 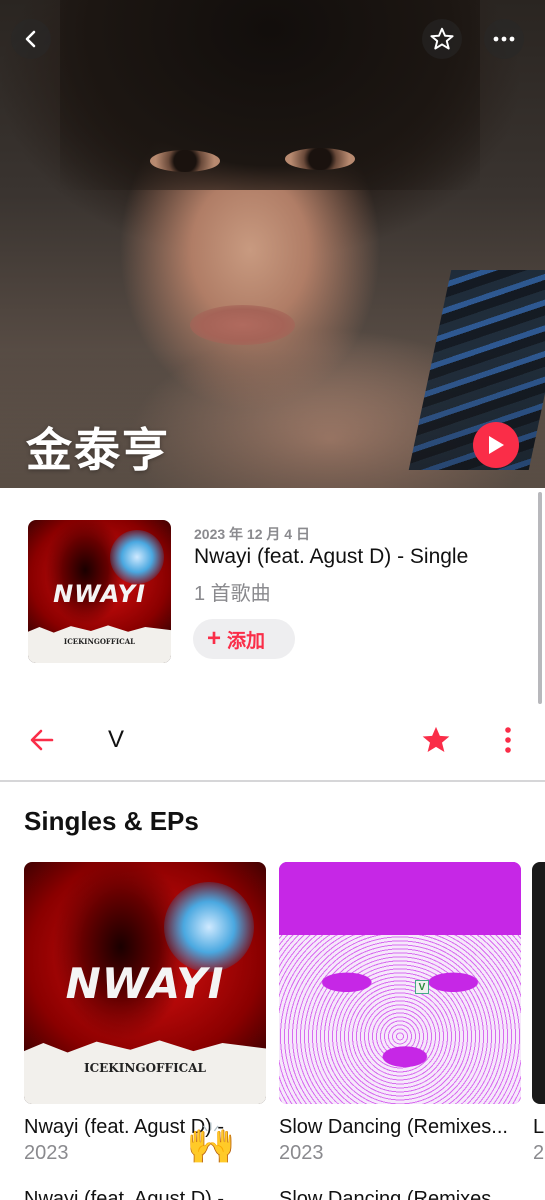 What do you see at coordinates (116, 739) in the screenshot?
I see `action-bar-title: V` at bounding box center [116, 739].